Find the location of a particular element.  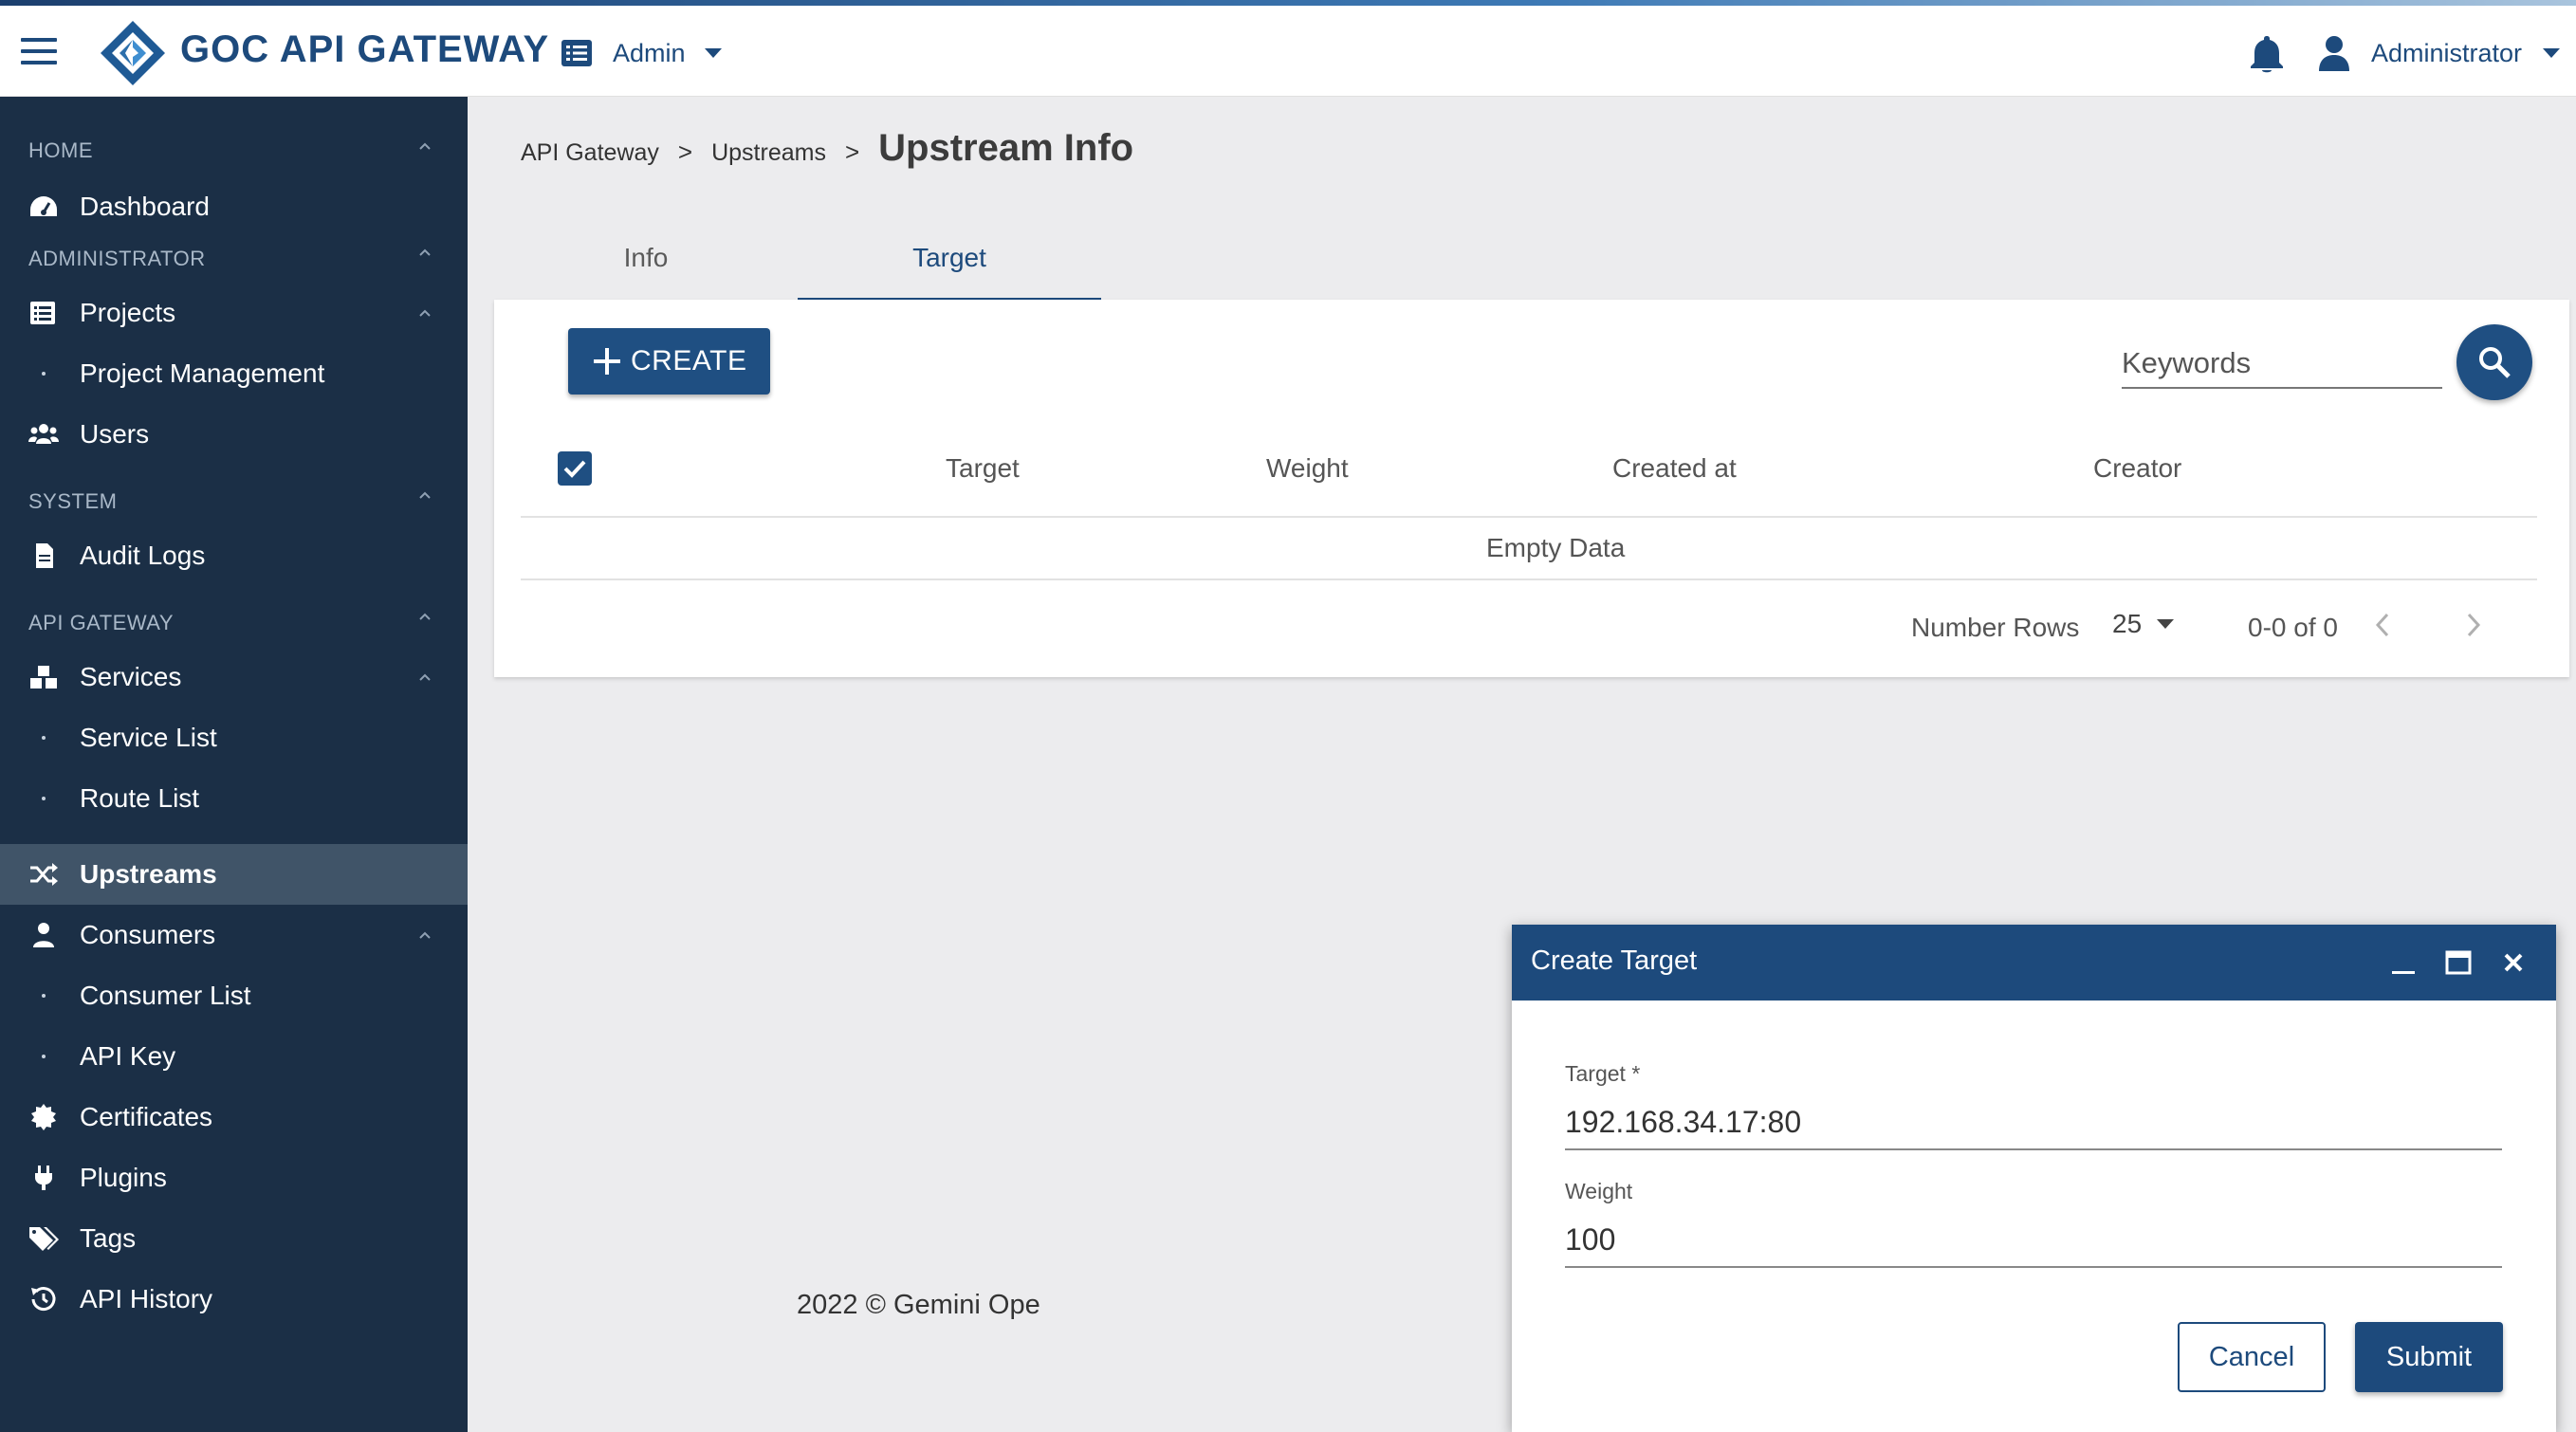

close-icon is located at coordinates (2513, 962).